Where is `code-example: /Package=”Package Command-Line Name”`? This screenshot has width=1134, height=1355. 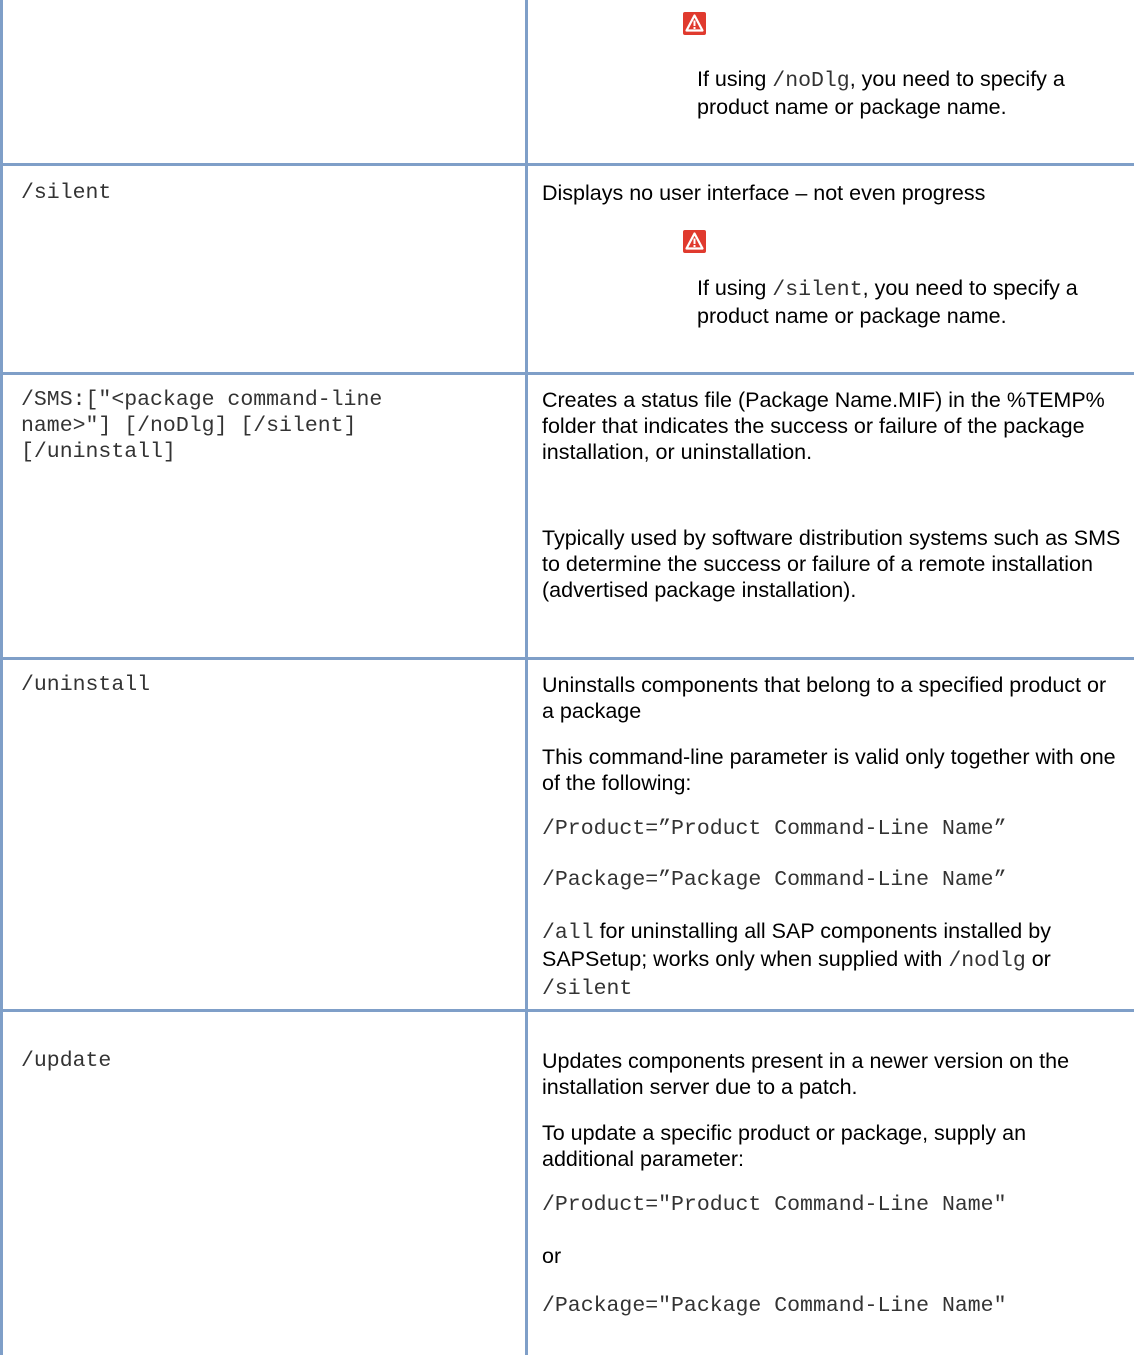
code-example: /Package=”Package Command-Line Name” is located at coordinates (774, 880).